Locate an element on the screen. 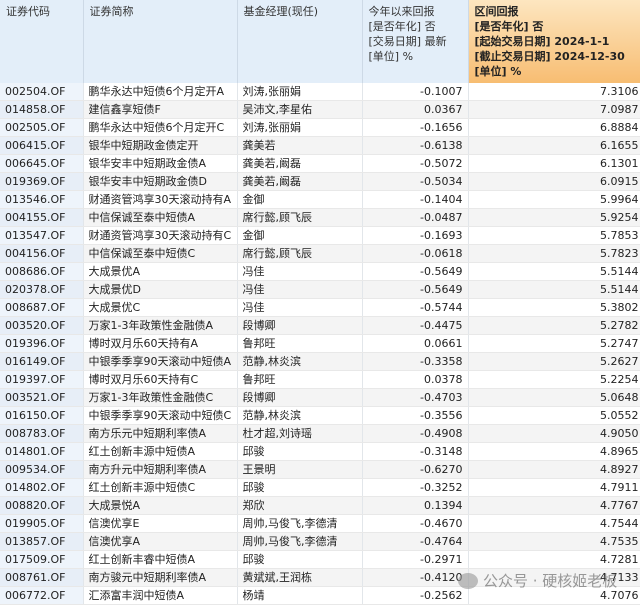 The width and height of the screenshot is (640, 607). cell-range-return: 7.3106 is located at coordinates (554, 92).